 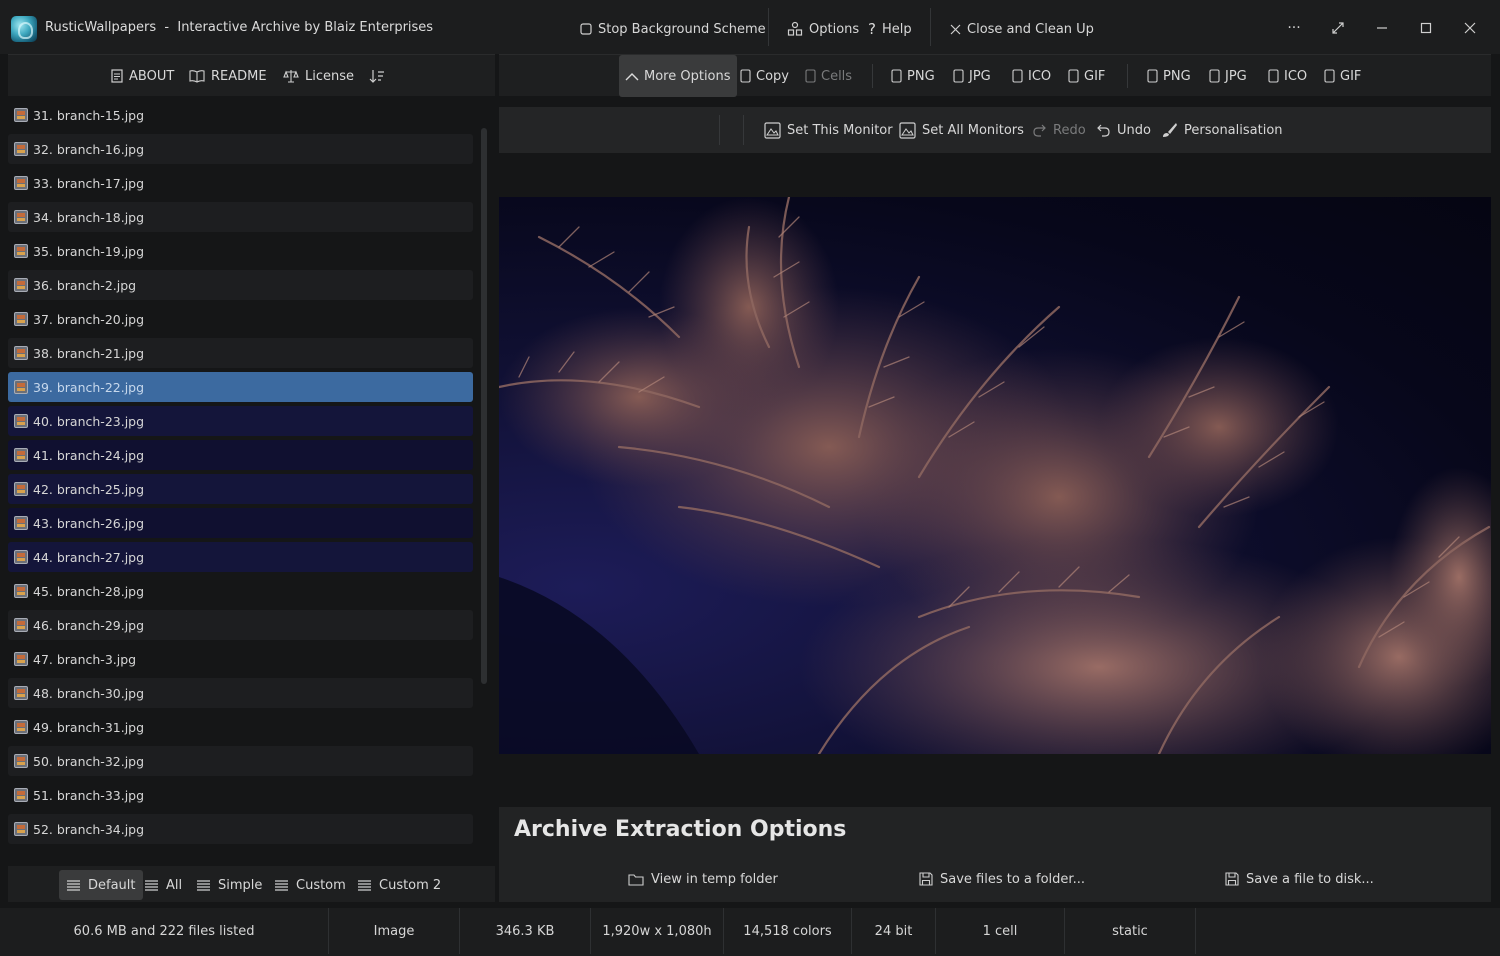 I want to click on copy-jpg-button: JPG, so click(x=972, y=76).